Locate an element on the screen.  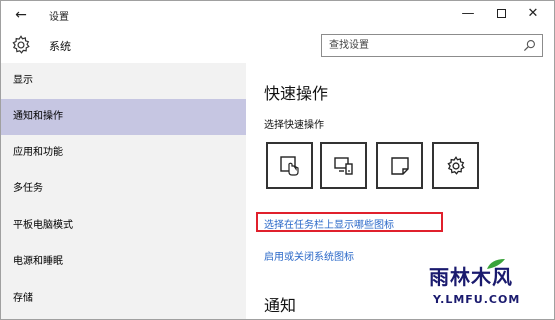
note-icon is located at coordinates (400, 166).